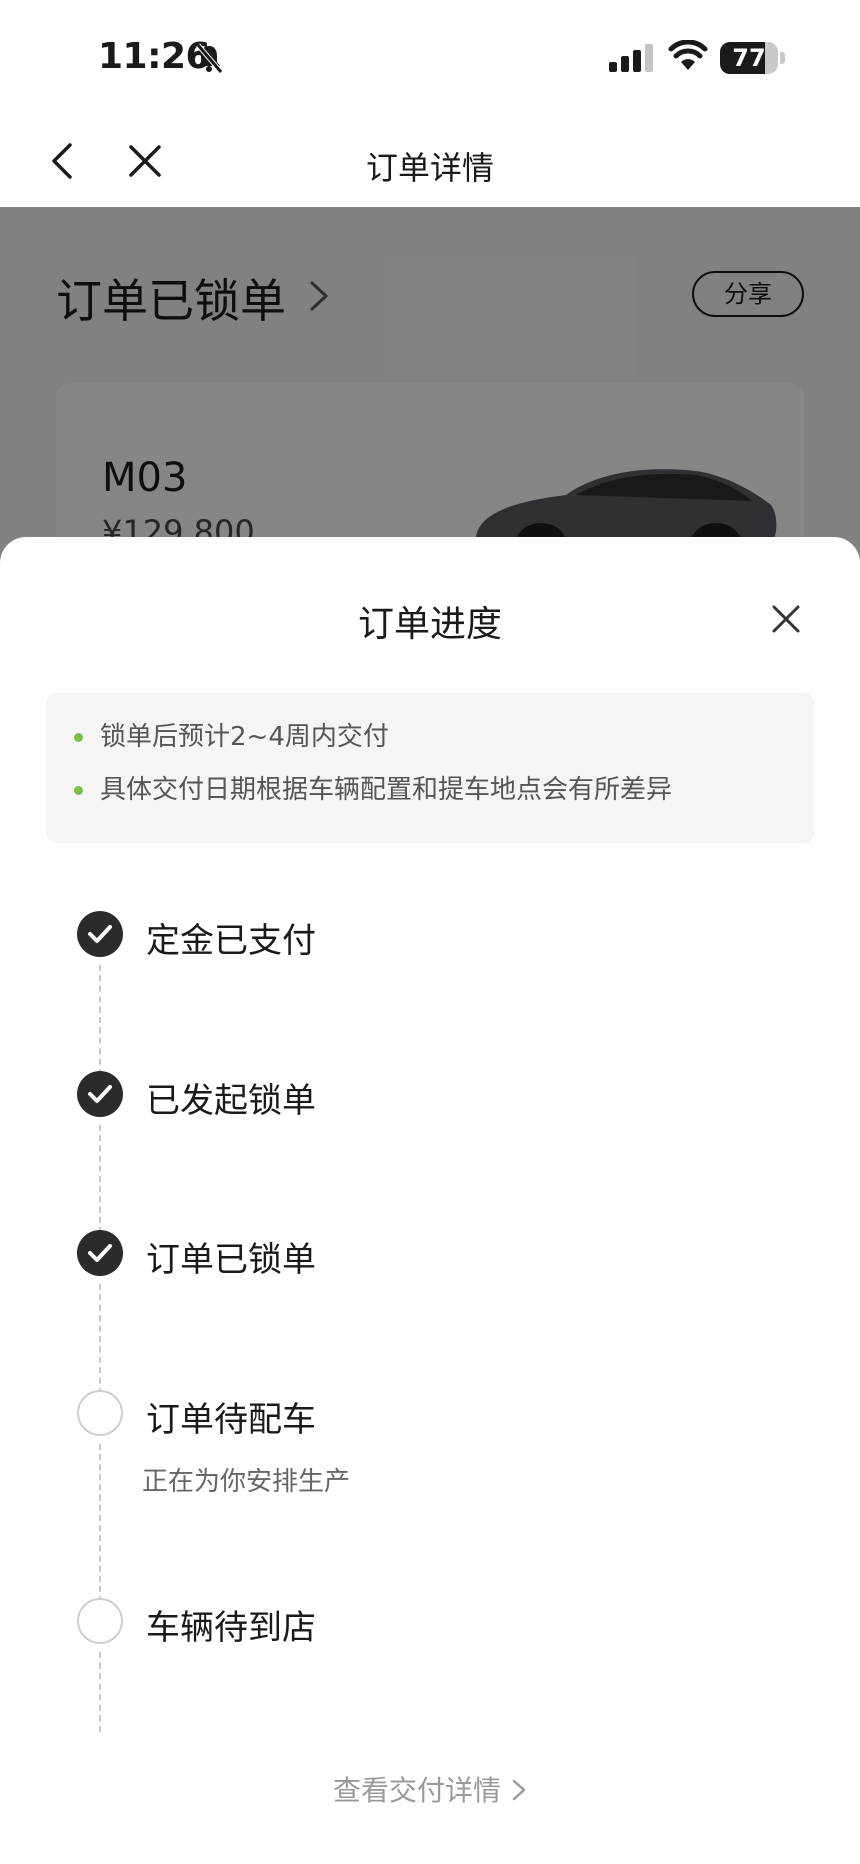  I want to click on view-delivery-details-link: 查看交付详情, so click(430, 1789).